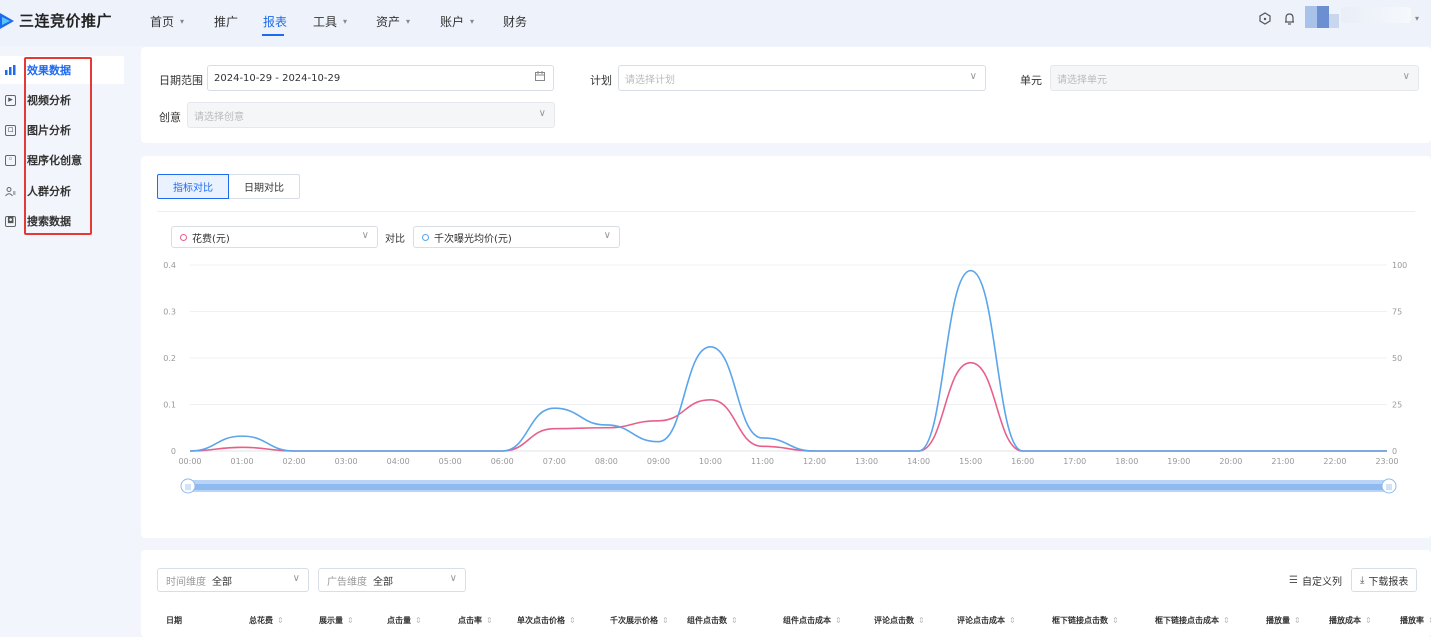 The height and width of the screenshot is (637, 1431). Describe the element at coordinates (1384, 580) in the screenshot. I see `download-report-button: ⤓ 下载报表` at that location.